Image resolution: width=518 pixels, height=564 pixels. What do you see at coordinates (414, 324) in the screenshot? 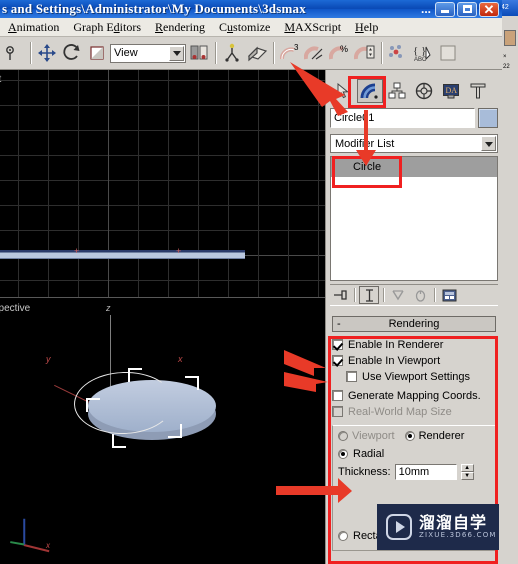
I see `rendering-rollout-header: - Rendering` at bounding box center [414, 324].